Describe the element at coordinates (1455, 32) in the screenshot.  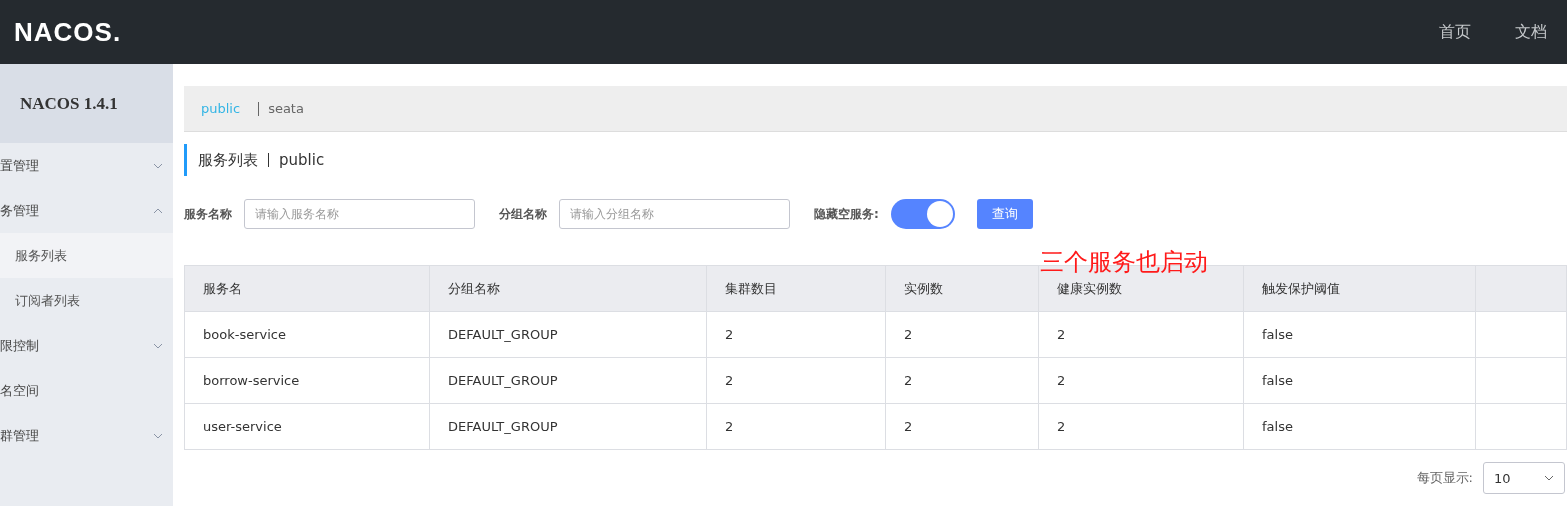
I see `nav-link: 首页` at that location.